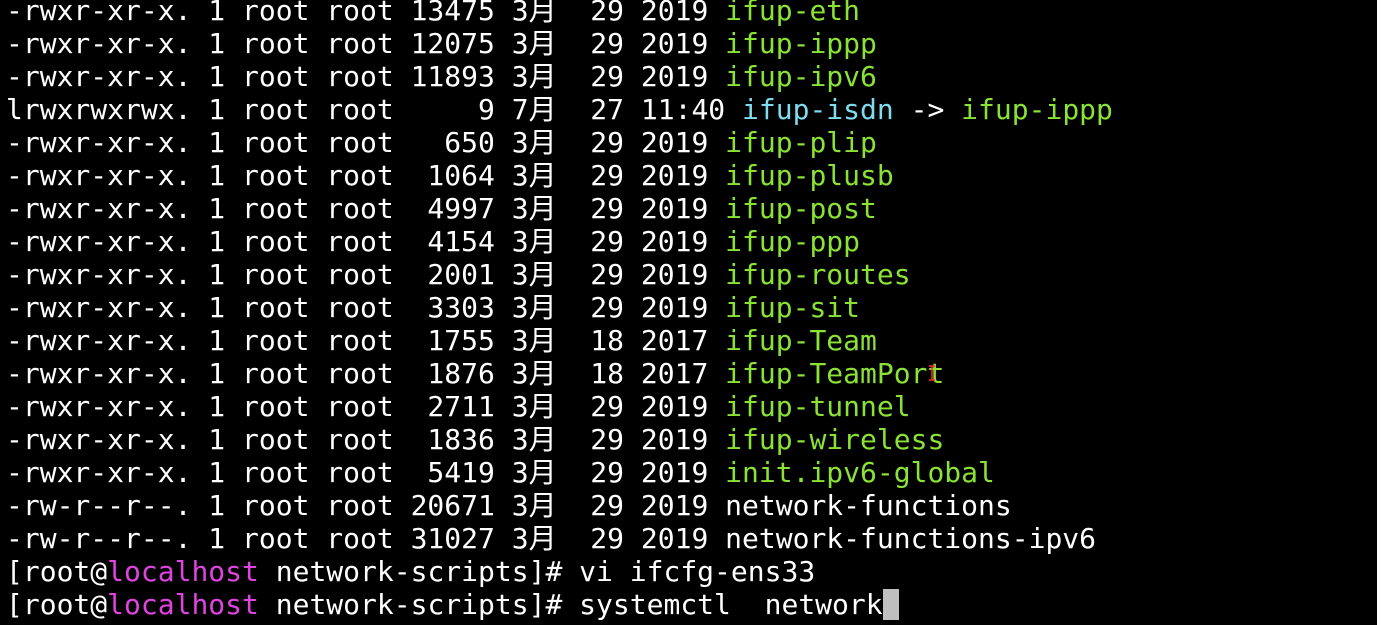  What do you see at coordinates (801, 208) in the screenshot?
I see `executable-file-name: ifup-post` at bounding box center [801, 208].